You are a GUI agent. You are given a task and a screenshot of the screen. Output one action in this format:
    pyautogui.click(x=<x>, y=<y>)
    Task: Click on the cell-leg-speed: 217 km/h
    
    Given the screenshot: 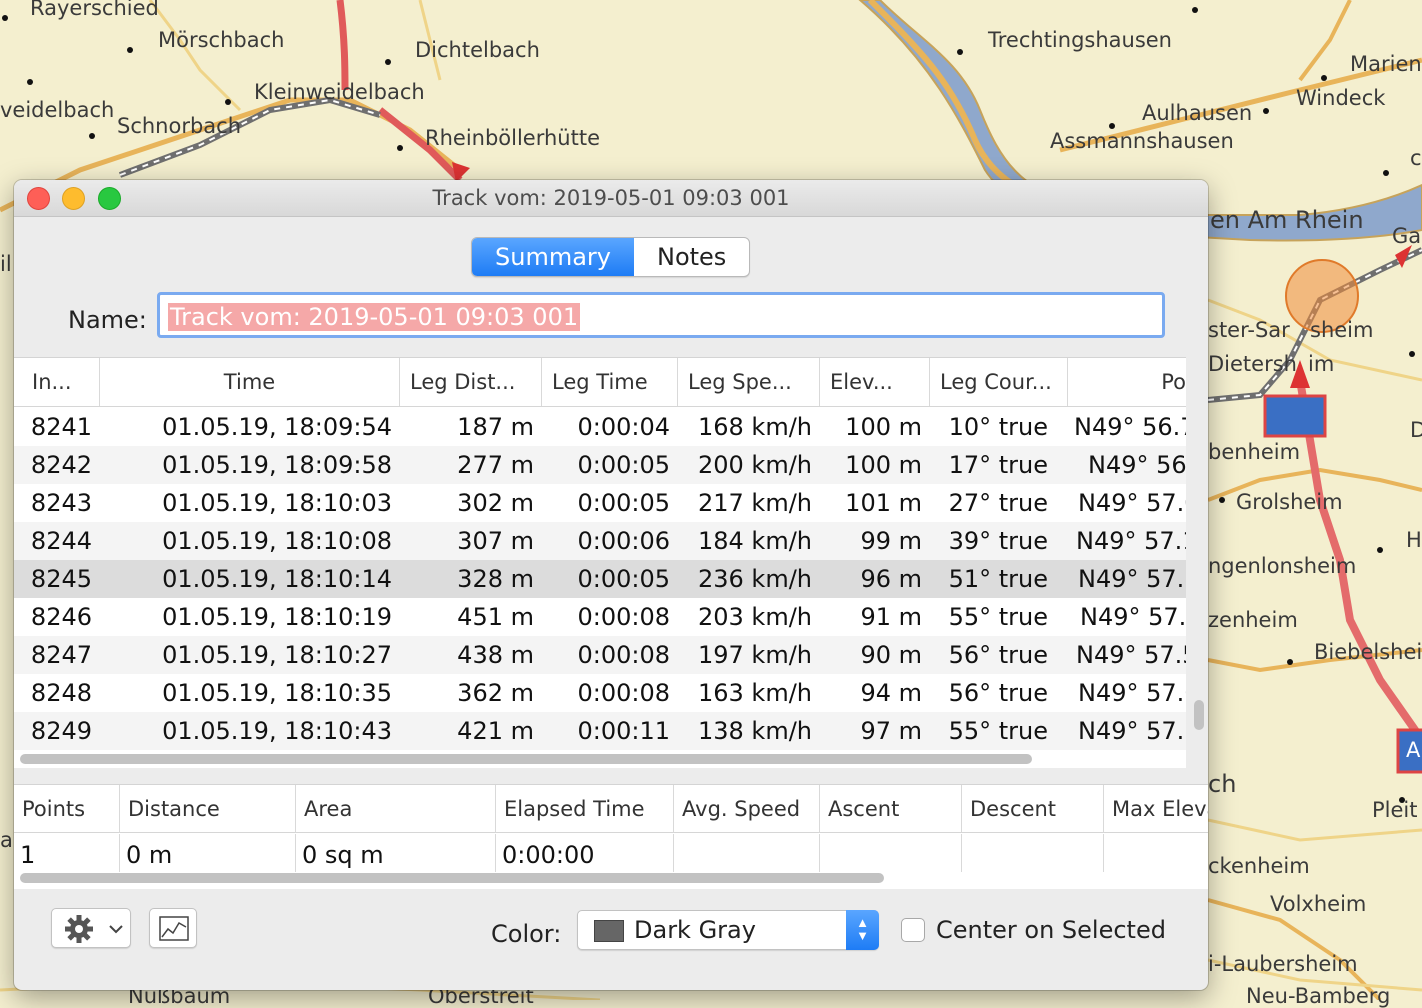 What is the action you would take?
    pyautogui.click(x=754, y=503)
    